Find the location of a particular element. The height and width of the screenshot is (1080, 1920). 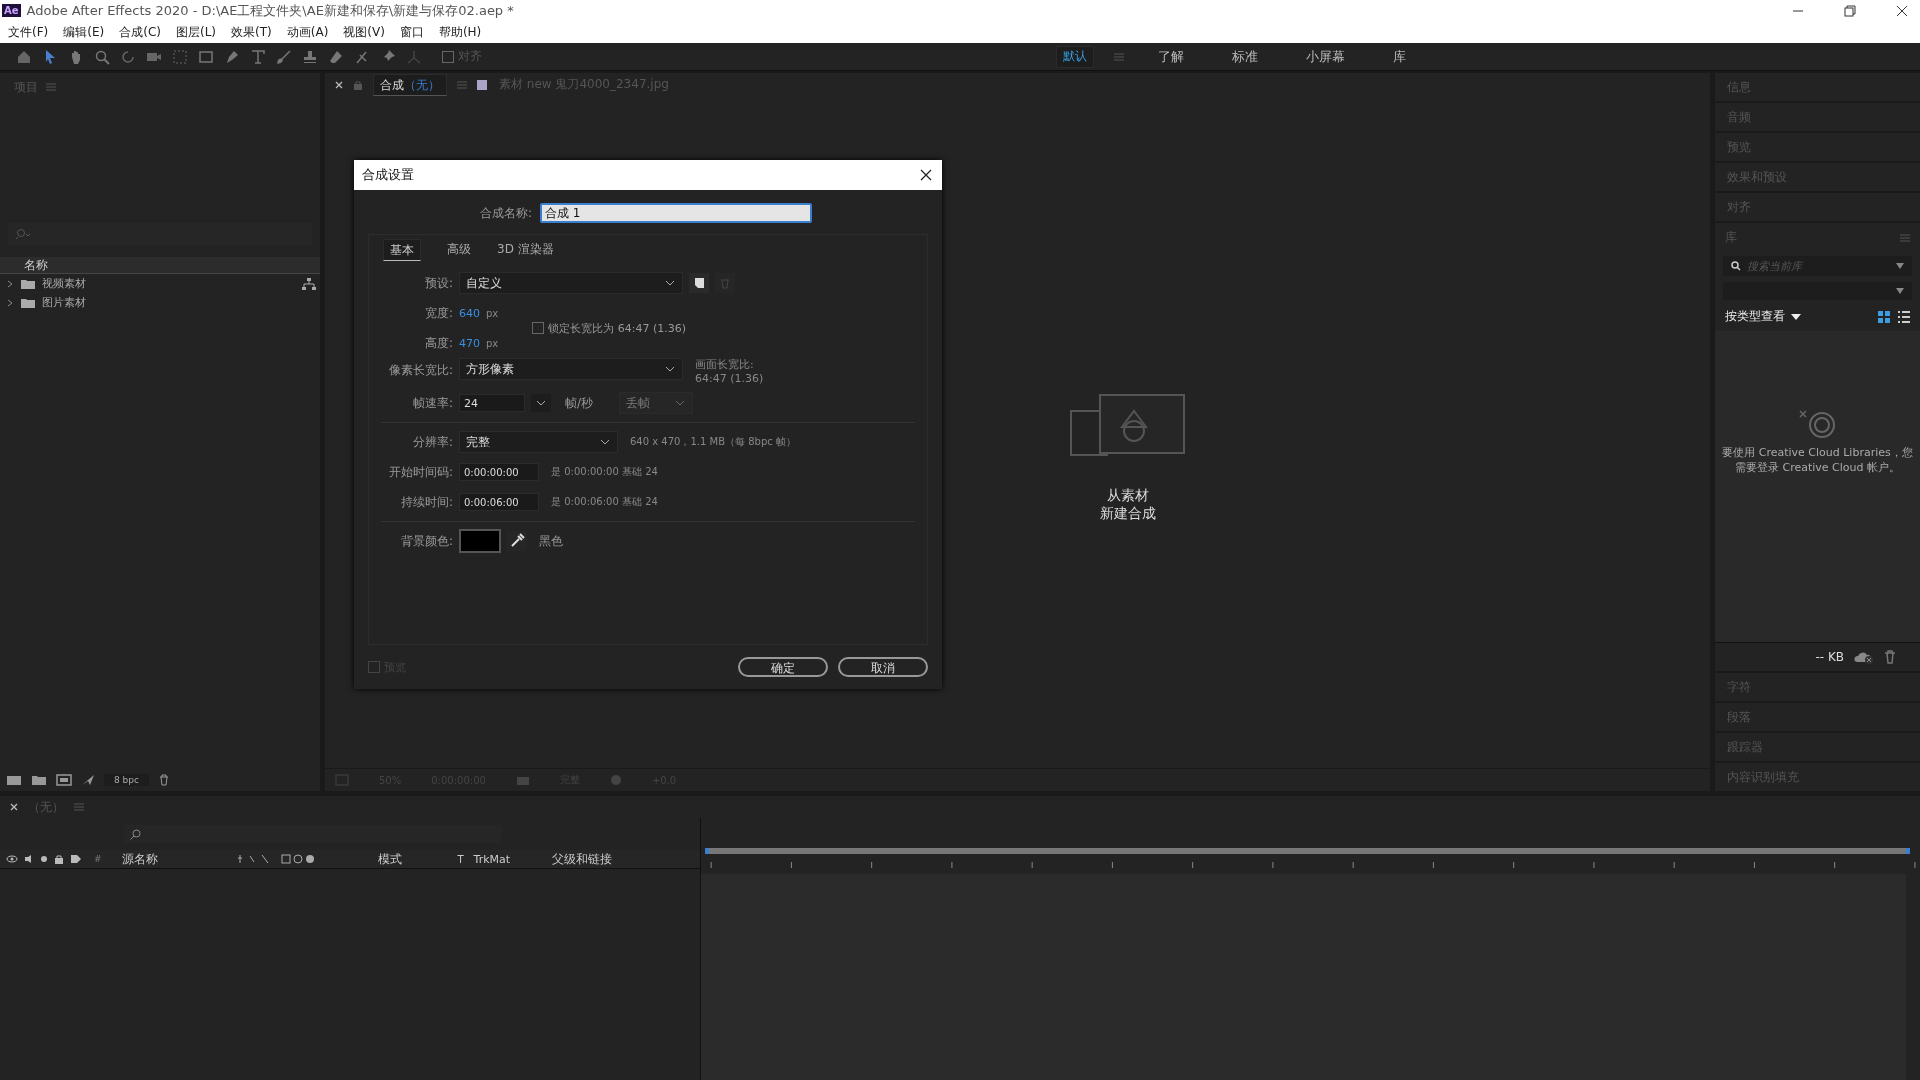

window-title: Adobe After Effects 2020 - D:\AE工程文件夹\AE新建和保存\新建与保存02.aep * is located at coordinates (270, 10).